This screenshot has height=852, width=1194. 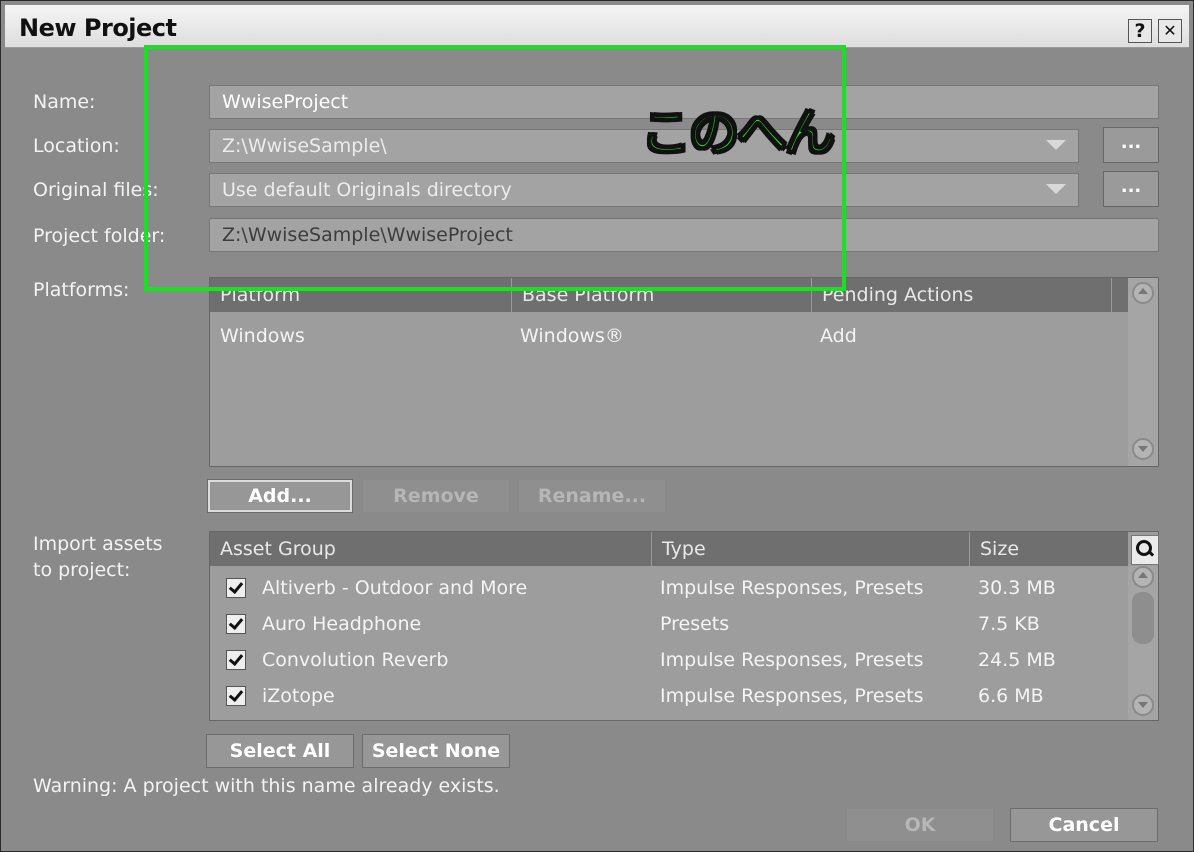 I want to click on title-bar: New Project ? ✕, so click(x=597, y=26).